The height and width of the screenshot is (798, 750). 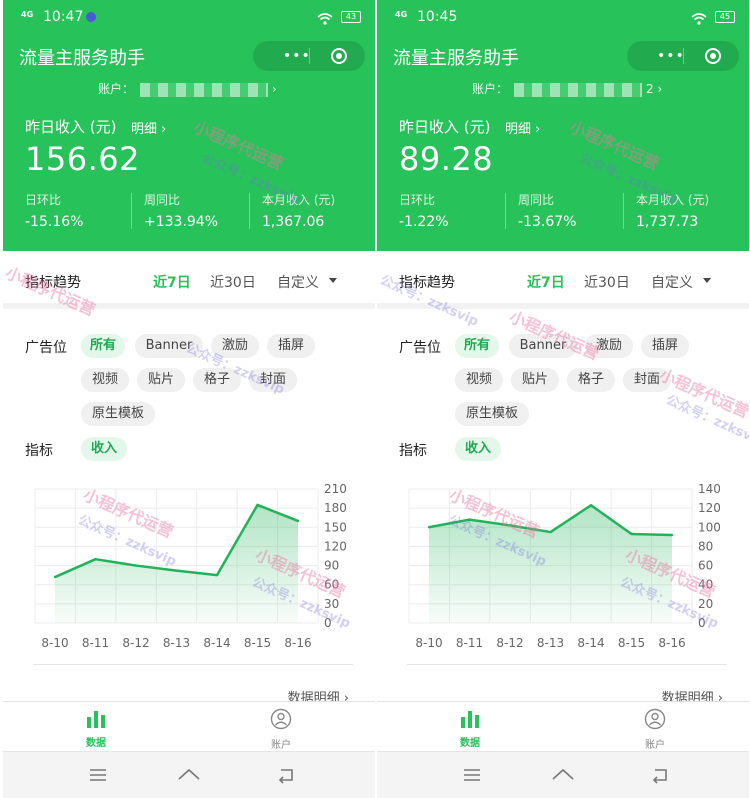 I want to click on y-tick-label: 0, so click(x=328, y=623).